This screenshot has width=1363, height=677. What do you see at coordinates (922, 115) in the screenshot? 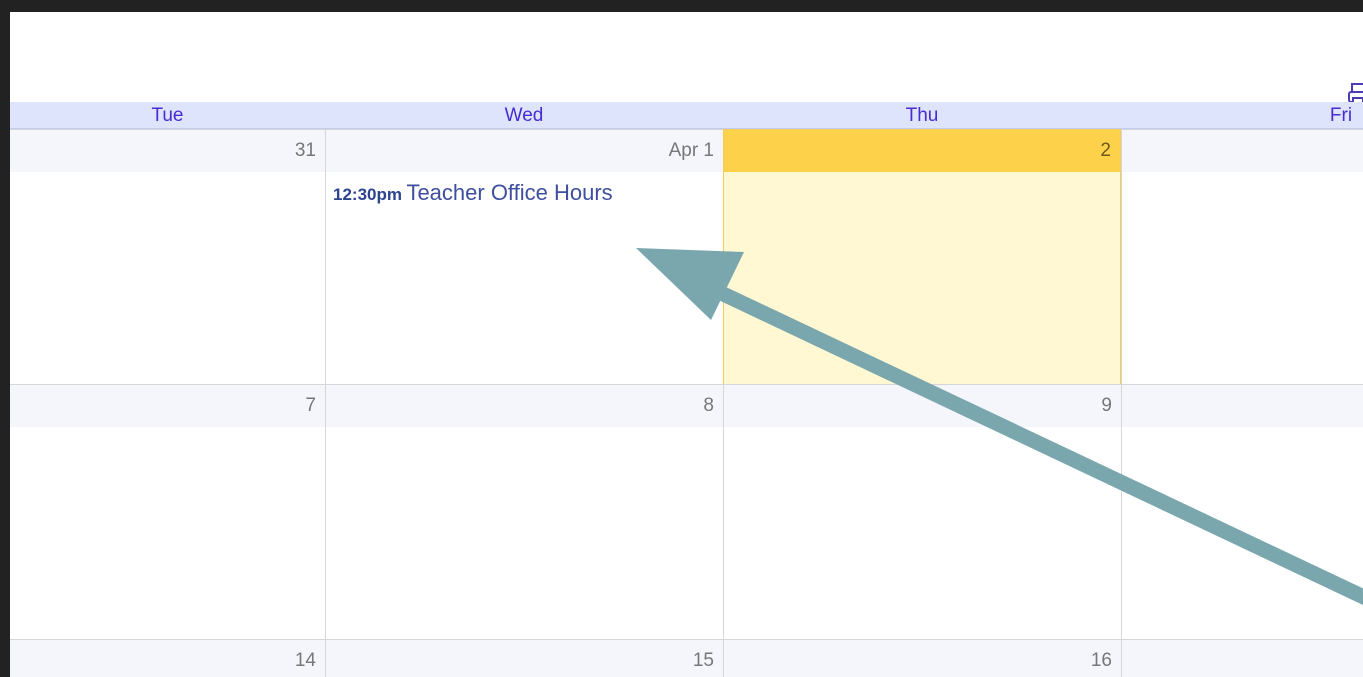
I see `weekday-thu: Thu` at bounding box center [922, 115].